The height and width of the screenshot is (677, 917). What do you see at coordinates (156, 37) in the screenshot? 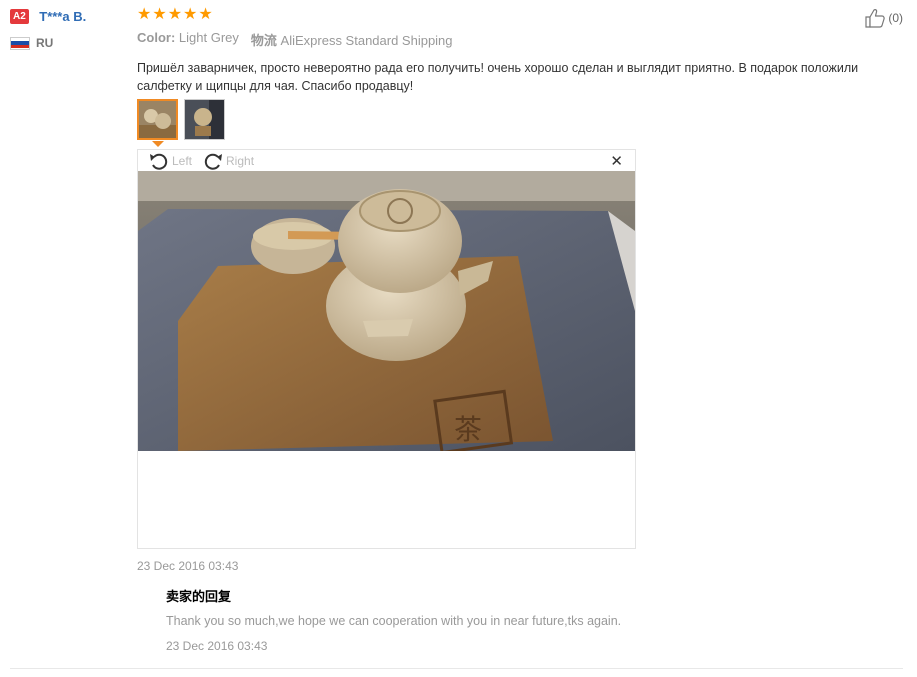
I see `color-attribute-label: Color:` at bounding box center [156, 37].